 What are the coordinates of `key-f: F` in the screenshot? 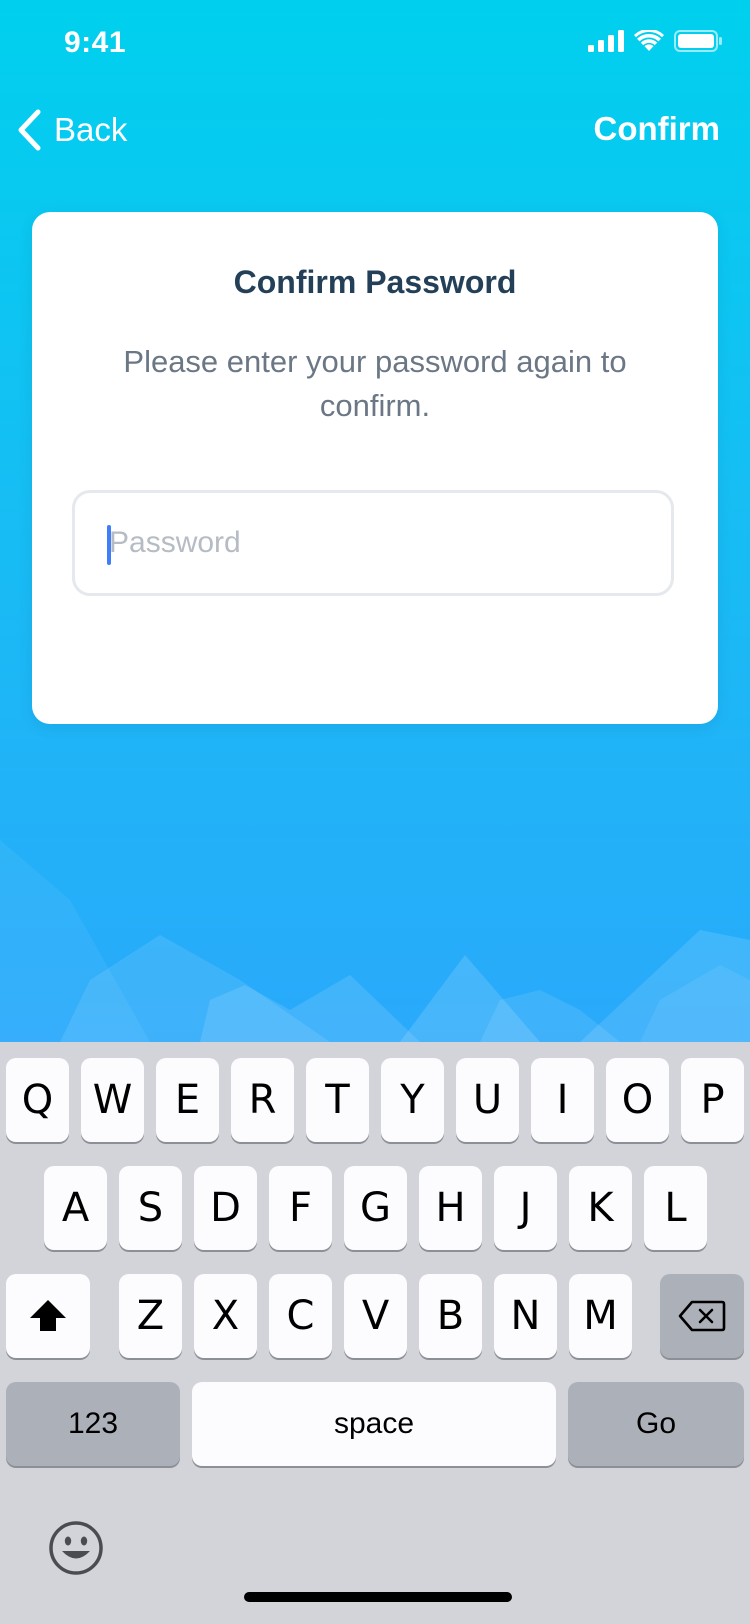 It's located at (300, 1208).